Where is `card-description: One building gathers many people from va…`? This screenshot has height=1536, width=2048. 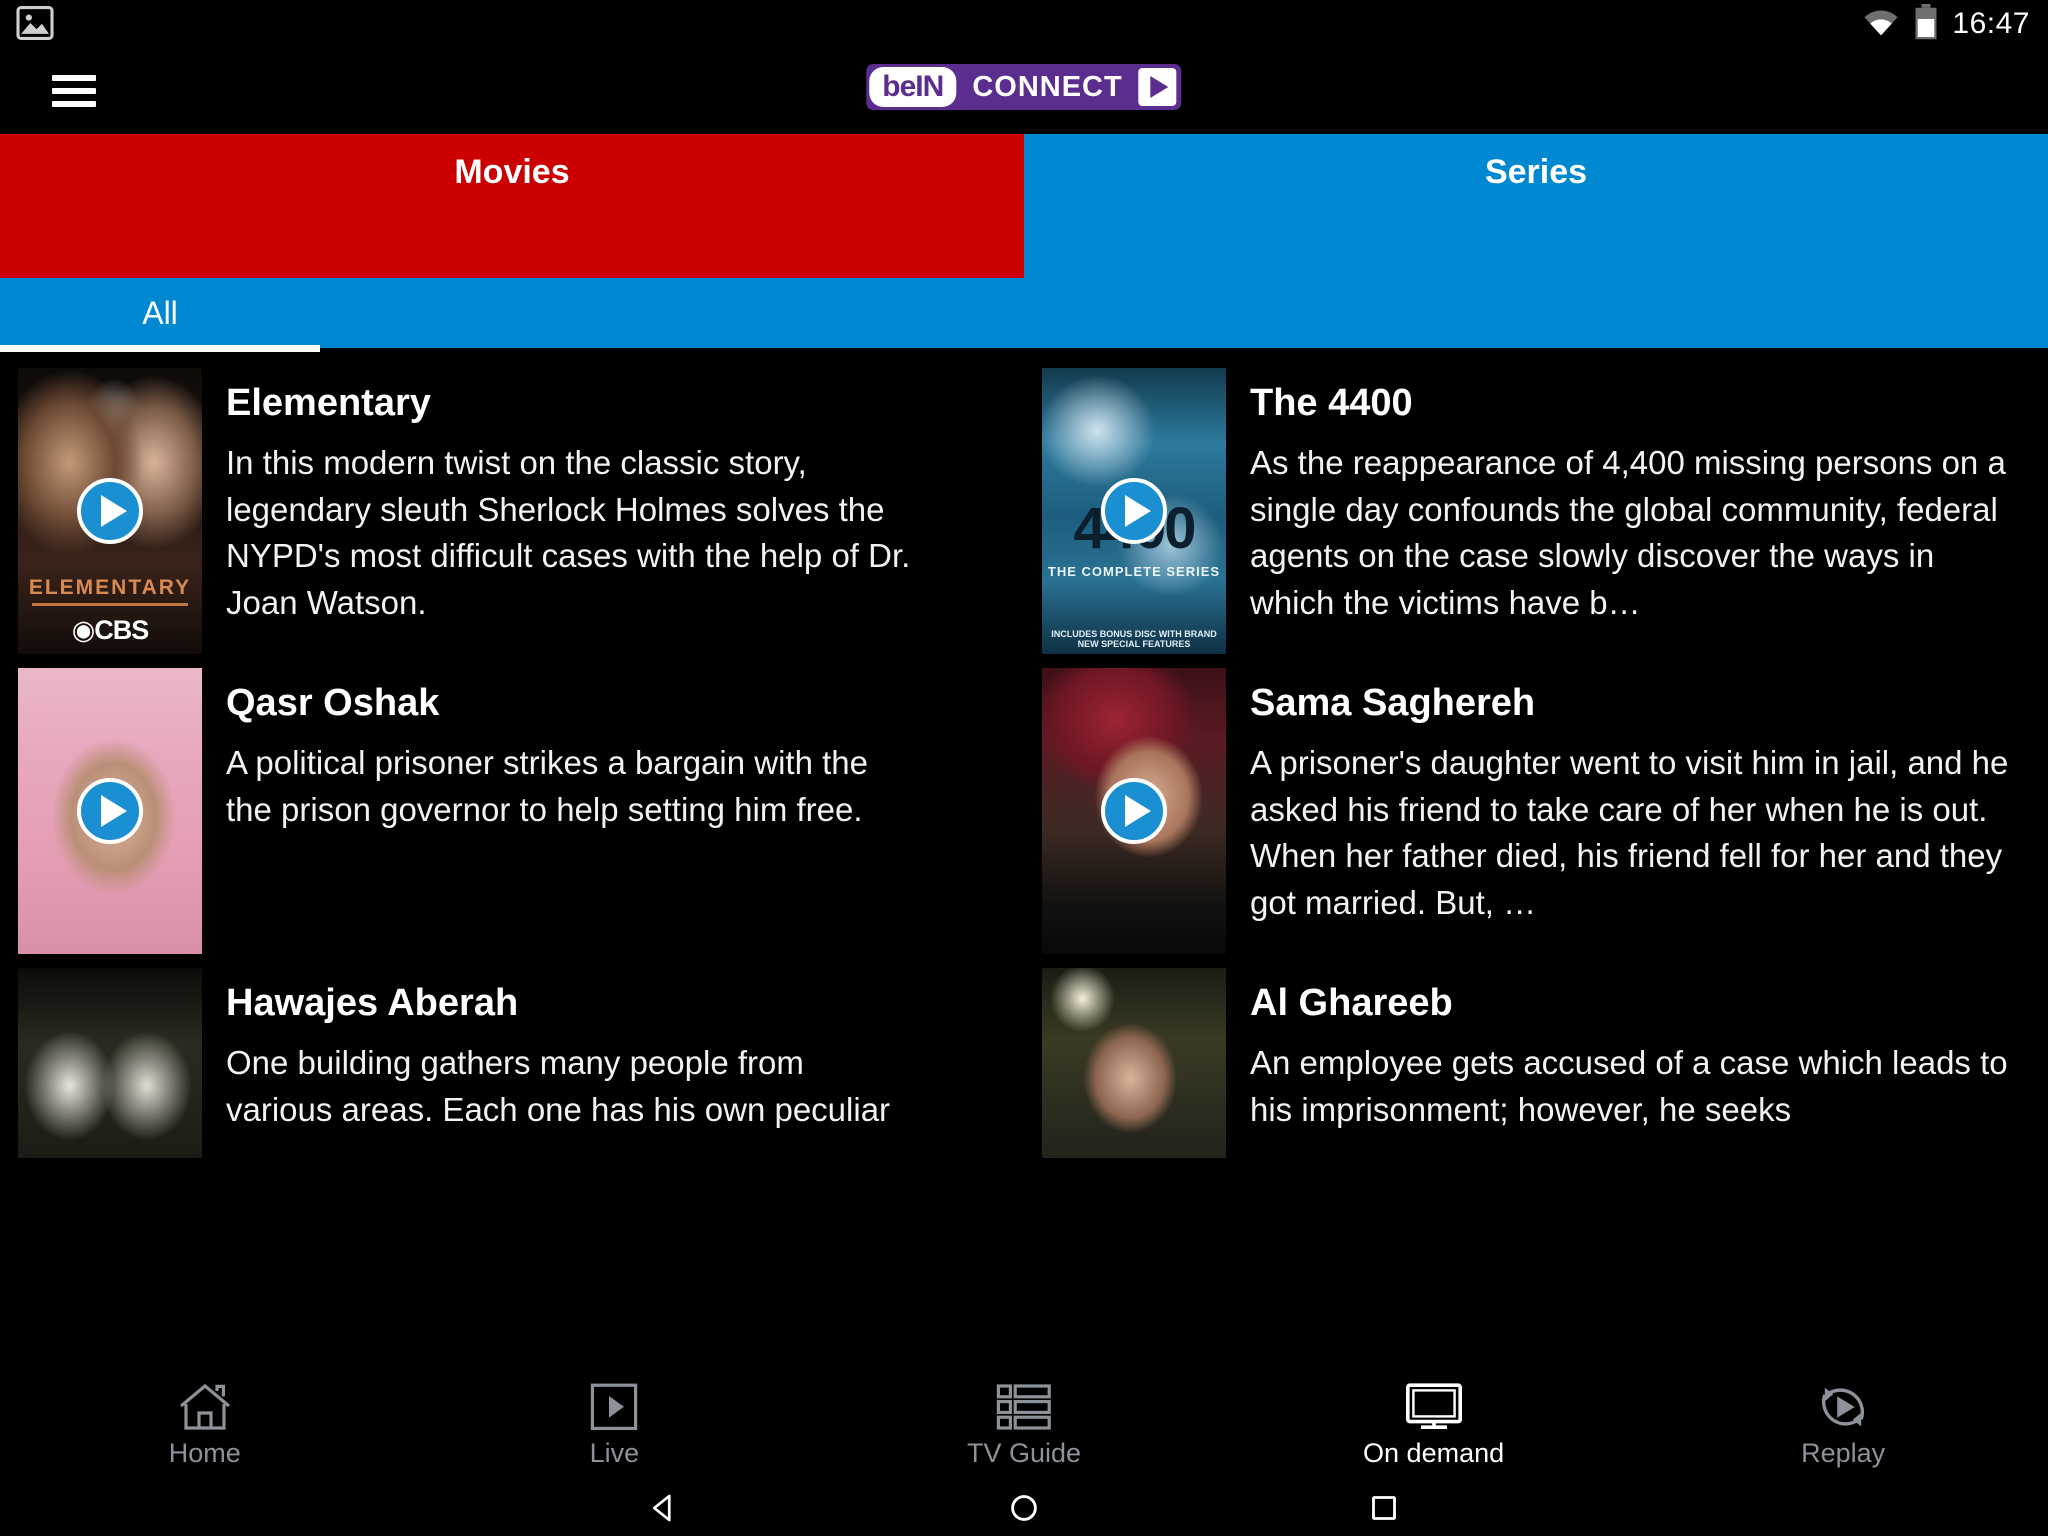
card-description: One building gathers many people from va… is located at coordinates (558, 1085).